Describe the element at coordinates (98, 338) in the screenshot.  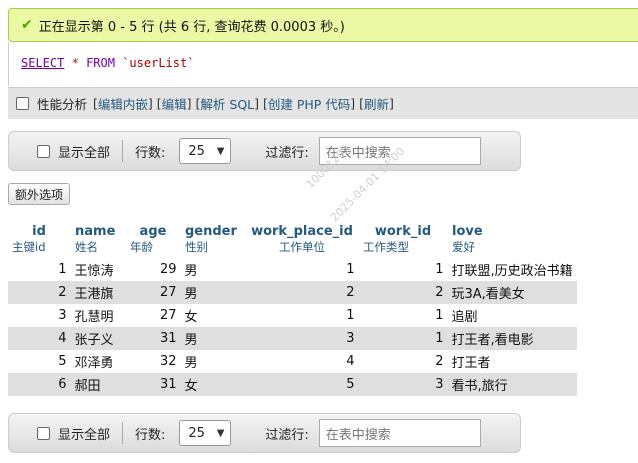
I see `cell-name: 张子义` at that location.